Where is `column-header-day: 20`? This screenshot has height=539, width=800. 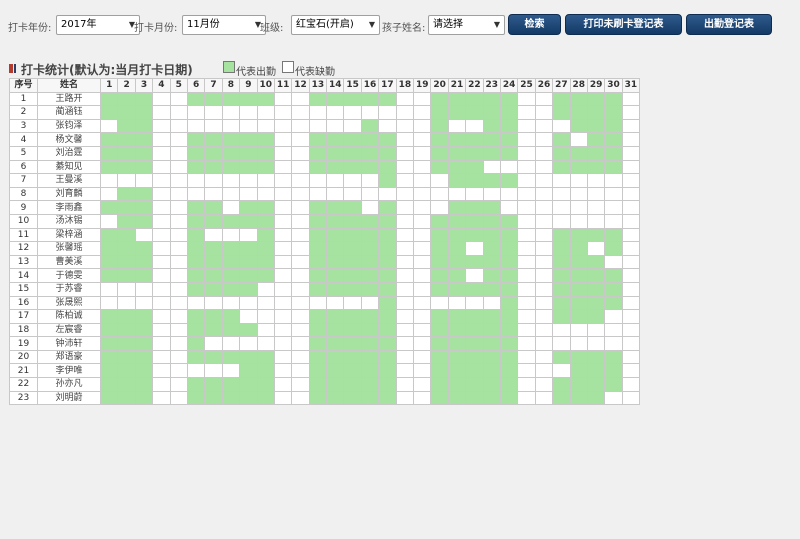 column-header-day: 20 is located at coordinates (439, 85).